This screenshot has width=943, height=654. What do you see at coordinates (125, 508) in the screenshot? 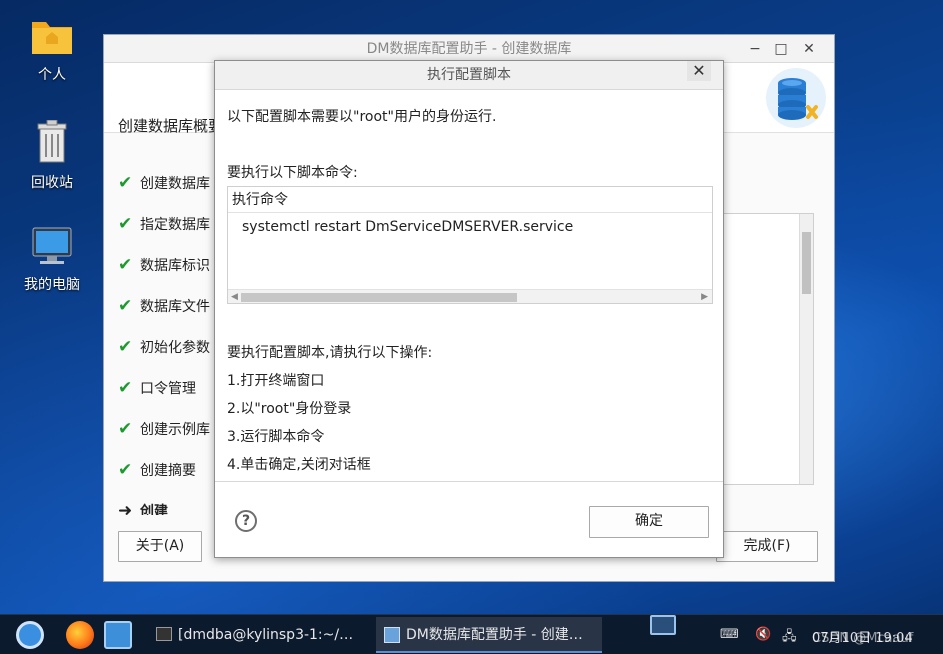
I see `arrow-right-icon: ➜` at bounding box center [125, 508].